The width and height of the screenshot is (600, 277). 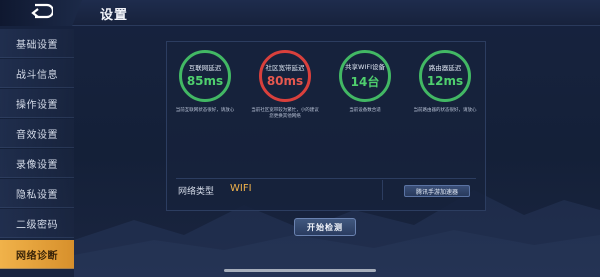 I want to click on sidebar-item-controls: 操作设置, so click(x=37, y=103).